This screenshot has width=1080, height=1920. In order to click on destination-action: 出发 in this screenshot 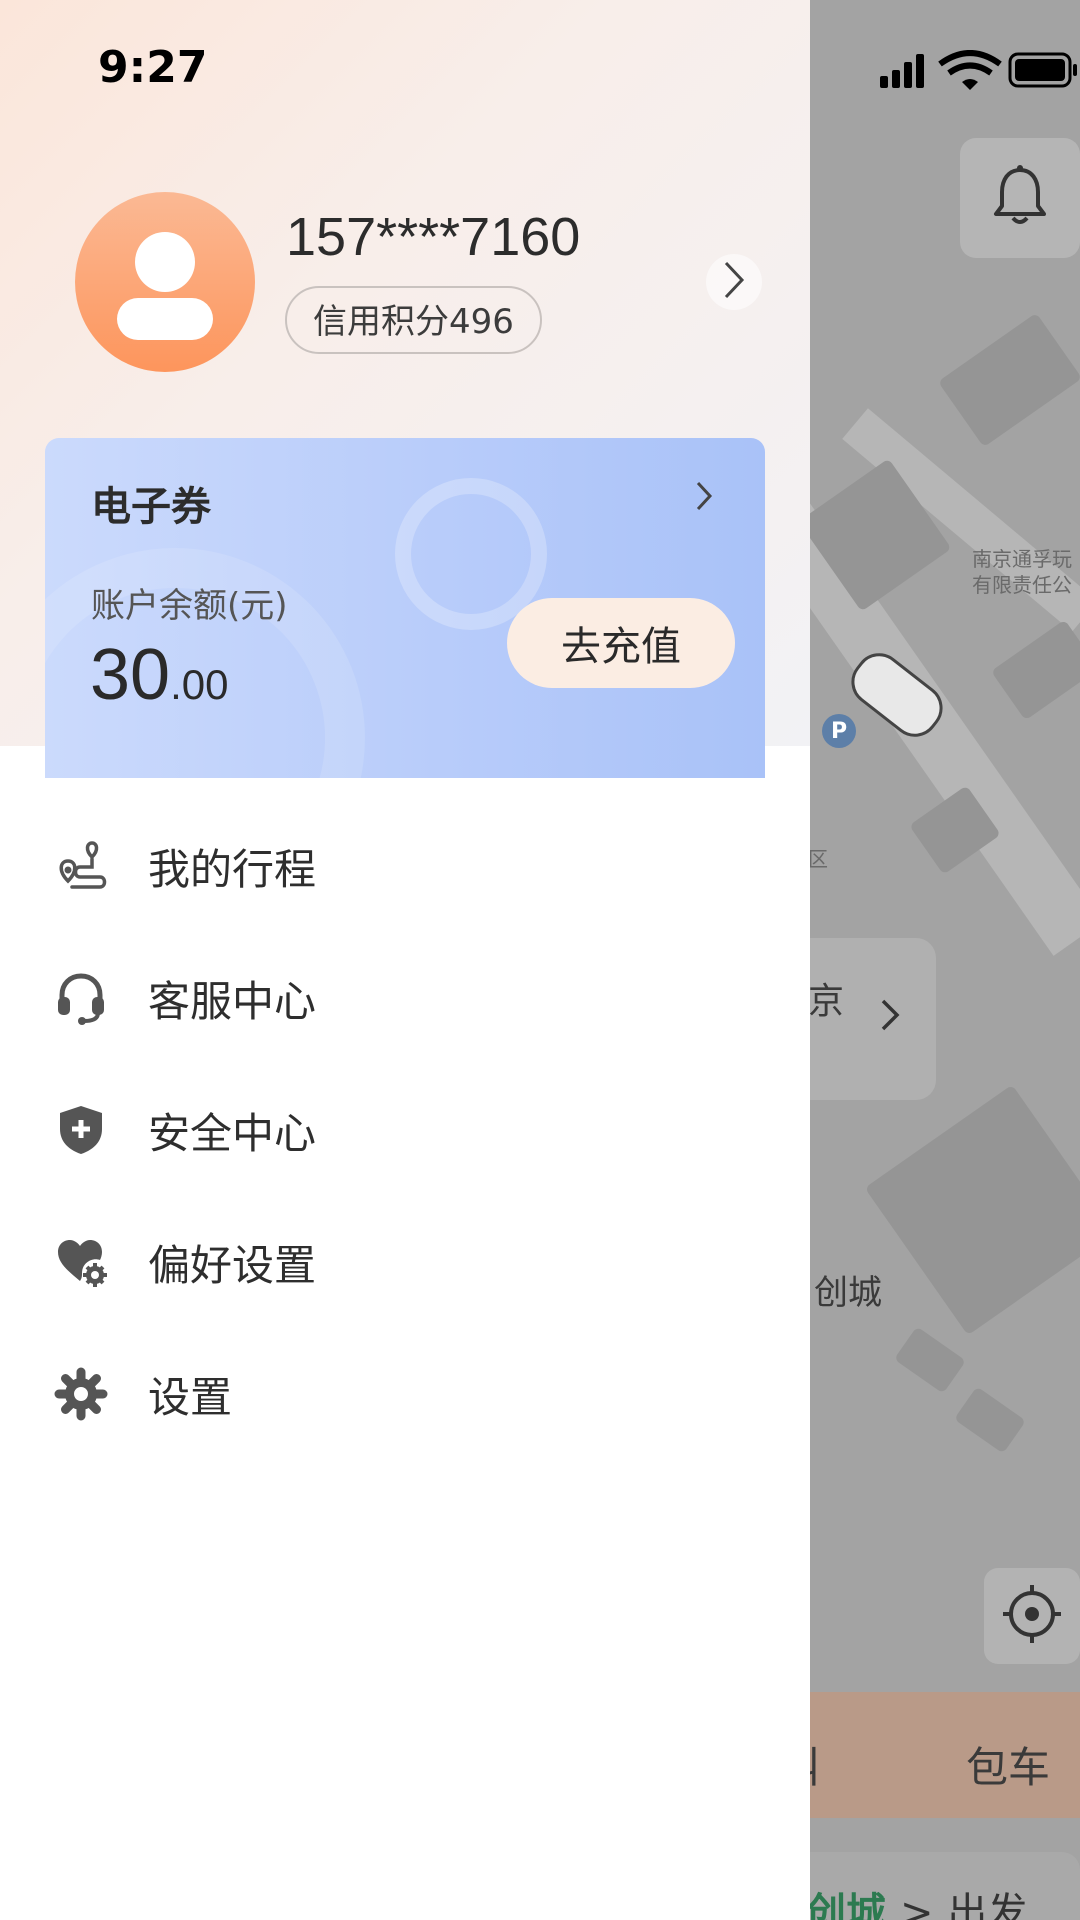, I will do `click(987, 1905)`.